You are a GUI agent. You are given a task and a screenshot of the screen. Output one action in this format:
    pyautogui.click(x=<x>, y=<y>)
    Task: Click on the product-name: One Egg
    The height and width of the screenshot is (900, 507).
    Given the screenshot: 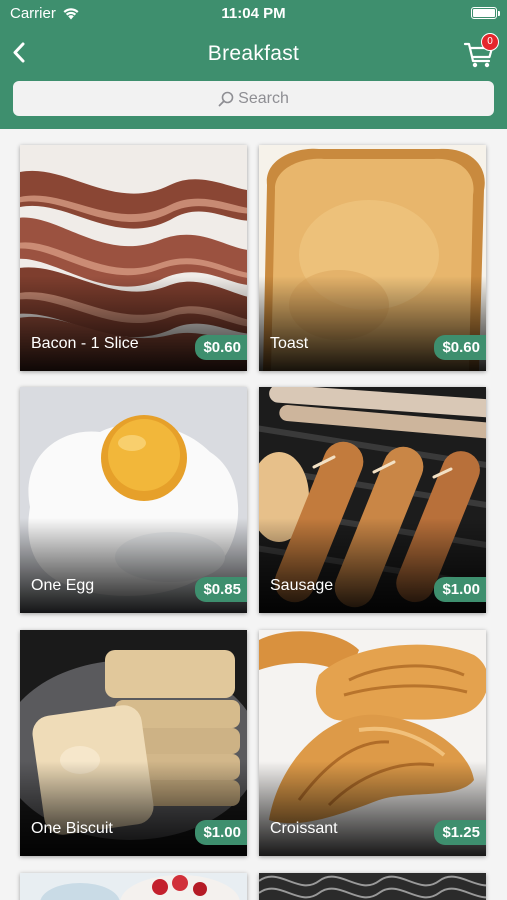 What is the action you would take?
    pyautogui.click(x=63, y=585)
    